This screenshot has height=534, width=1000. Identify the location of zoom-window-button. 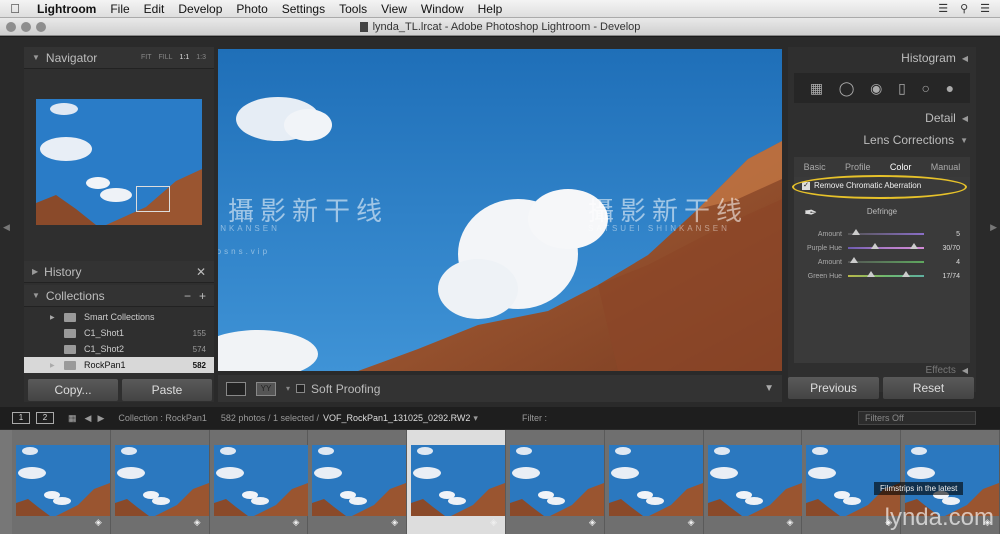
(41, 27).